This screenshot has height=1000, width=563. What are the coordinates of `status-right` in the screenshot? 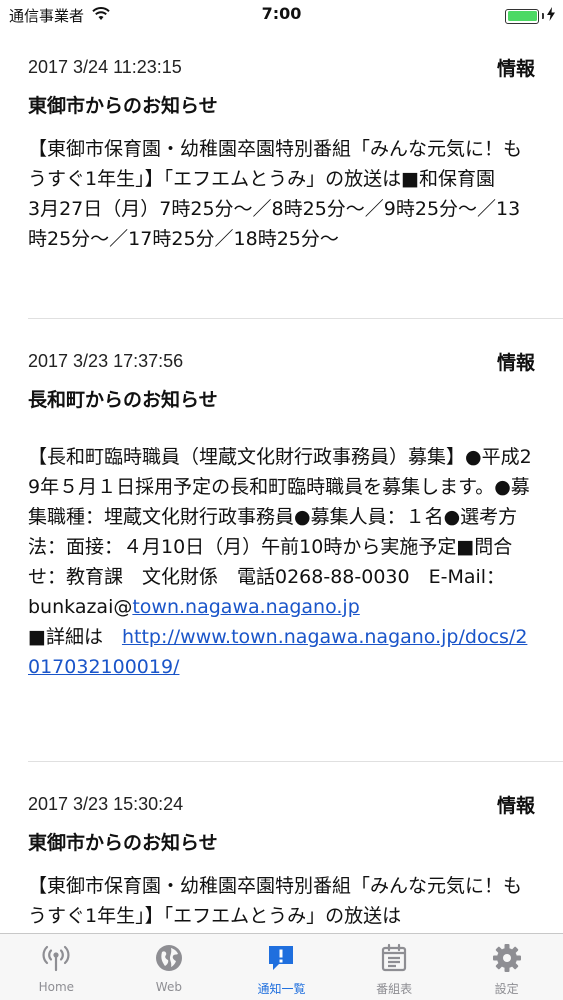 It's located at (530, 16).